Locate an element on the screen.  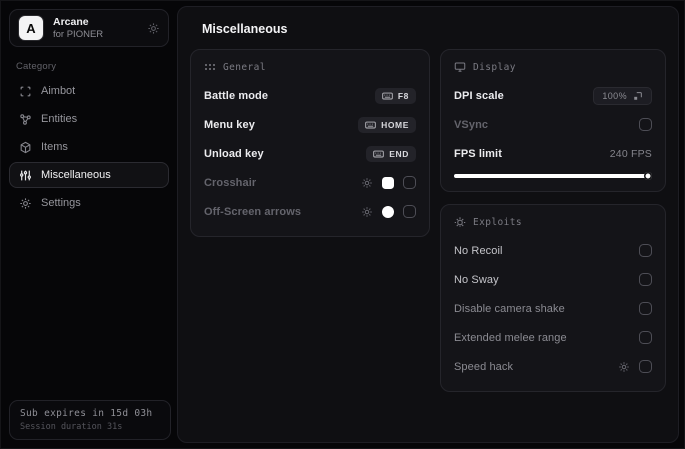
no-sway-checkbox is located at coordinates (645, 279).